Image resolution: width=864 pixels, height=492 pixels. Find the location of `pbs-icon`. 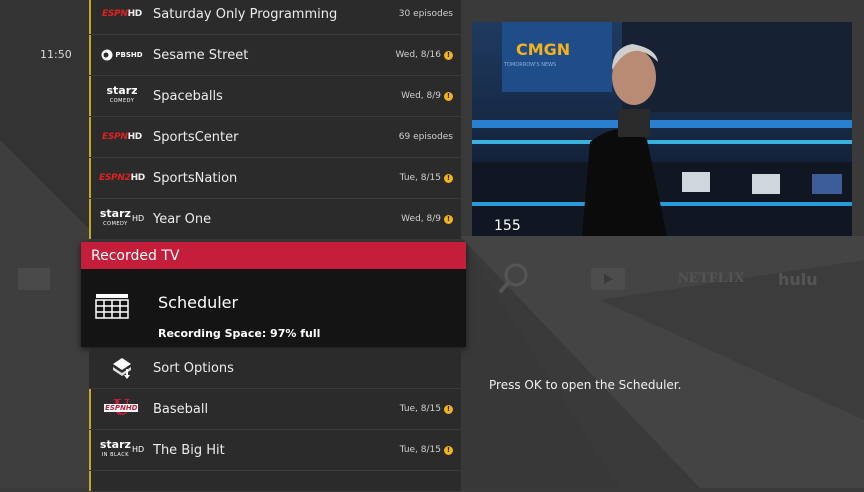

pbs-icon is located at coordinates (107, 55).